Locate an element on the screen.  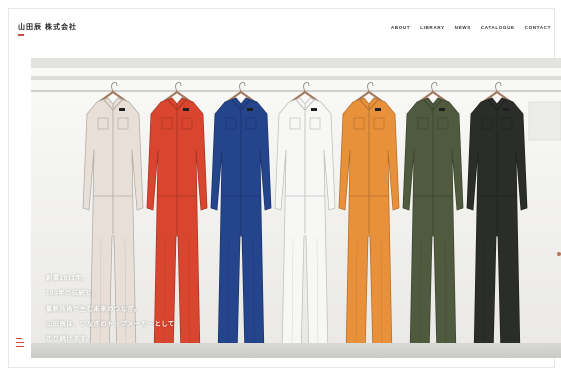
chevron-left-icon: ‹ is located at coordinates (551, 346).